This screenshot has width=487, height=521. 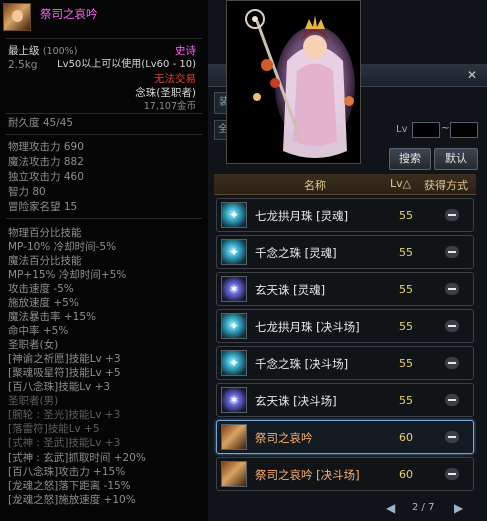 What do you see at coordinates (400, 183) in the screenshot?
I see `column-level-sort: Lv△` at bounding box center [400, 183].